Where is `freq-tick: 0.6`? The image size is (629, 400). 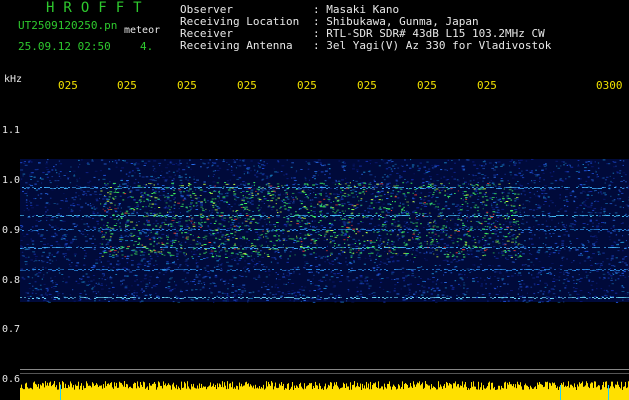
freq-tick: 0.6 is located at coordinates (11, 379).